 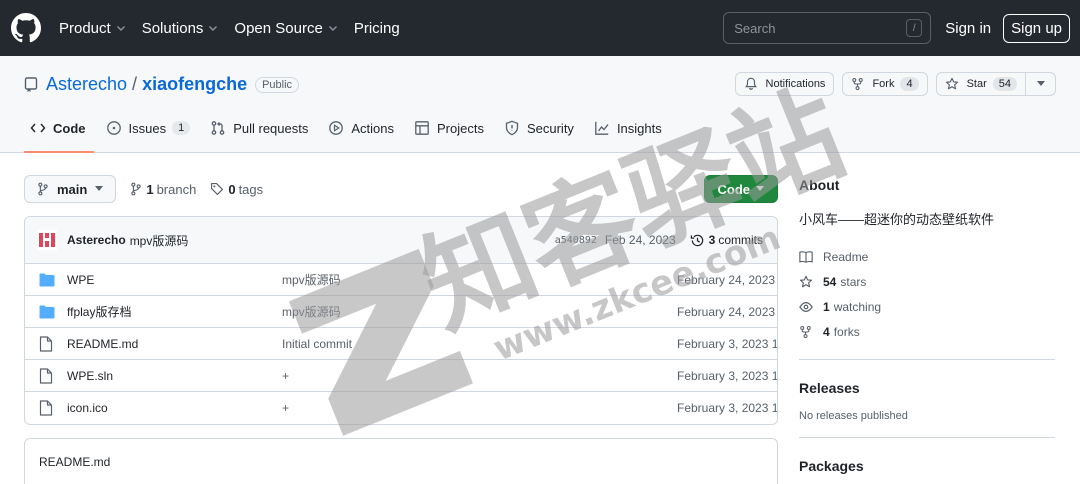 What do you see at coordinates (853, 416) in the screenshot?
I see `releases-empty-text: No releases published` at bounding box center [853, 416].